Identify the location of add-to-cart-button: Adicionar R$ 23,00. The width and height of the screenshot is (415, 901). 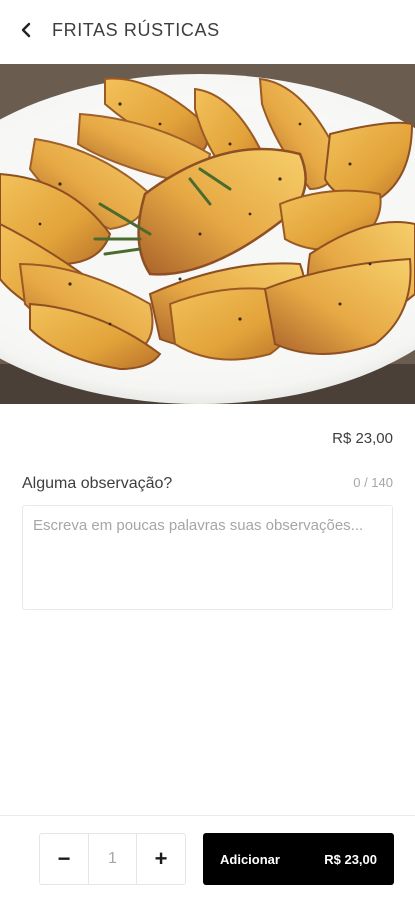
(298, 859).